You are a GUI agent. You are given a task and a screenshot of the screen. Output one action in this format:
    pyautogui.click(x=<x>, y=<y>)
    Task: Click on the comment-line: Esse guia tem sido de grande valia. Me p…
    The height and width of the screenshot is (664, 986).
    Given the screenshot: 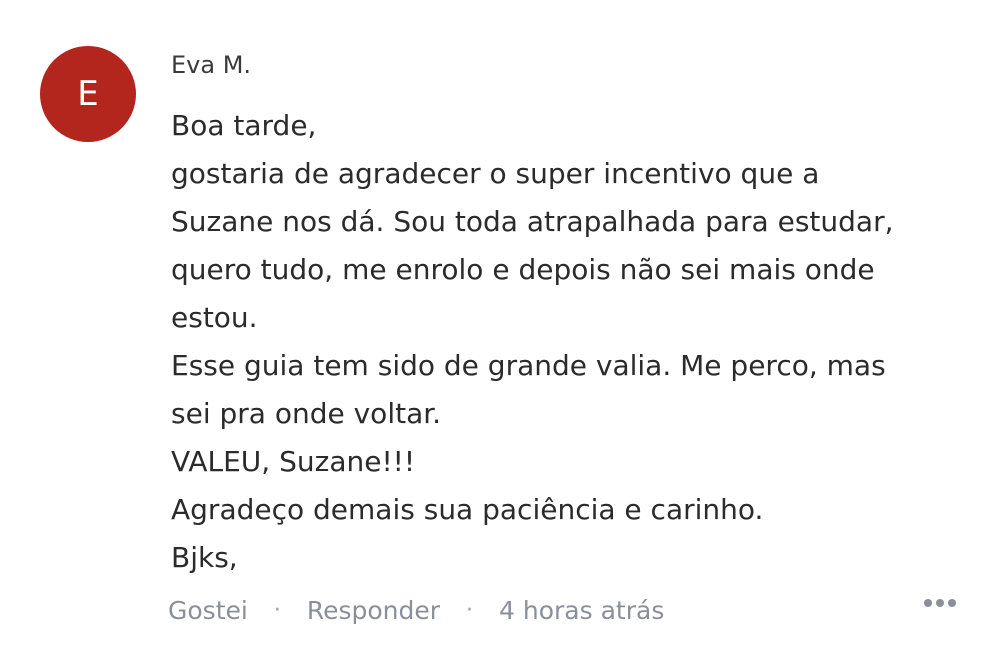 What is the action you would take?
    pyautogui.click(x=528, y=365)
    